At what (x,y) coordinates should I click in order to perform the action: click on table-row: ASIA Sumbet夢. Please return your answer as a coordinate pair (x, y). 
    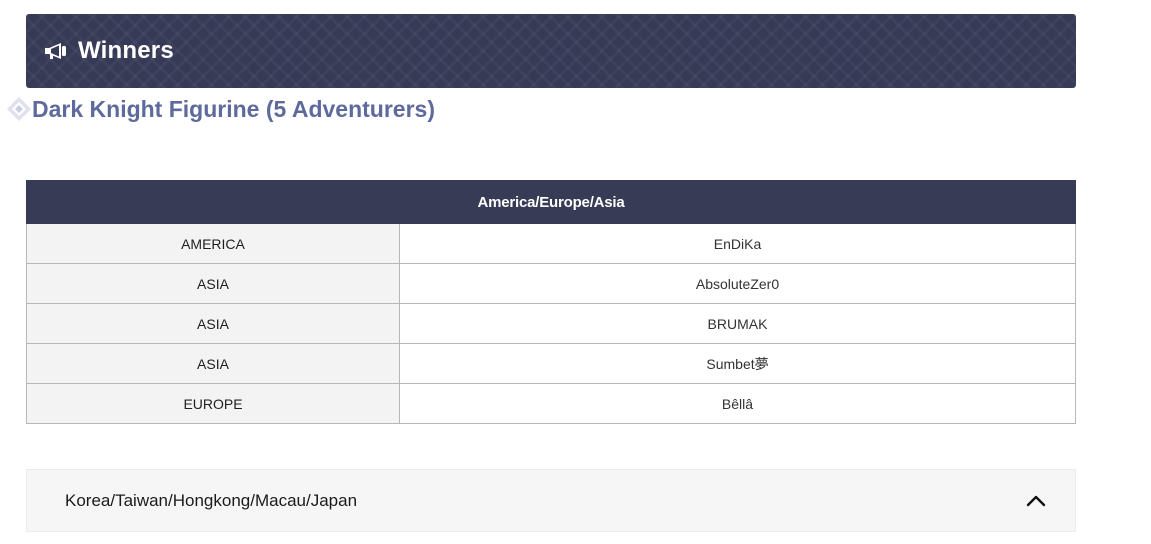
    Looking at the image, I should click on (551, 363).